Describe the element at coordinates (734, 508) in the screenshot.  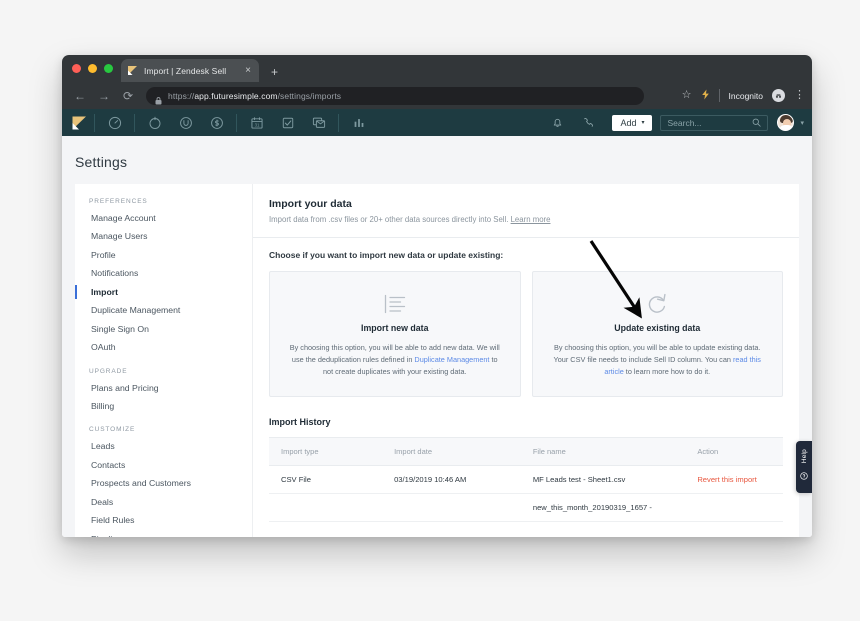
I see `cell-action` at that location.